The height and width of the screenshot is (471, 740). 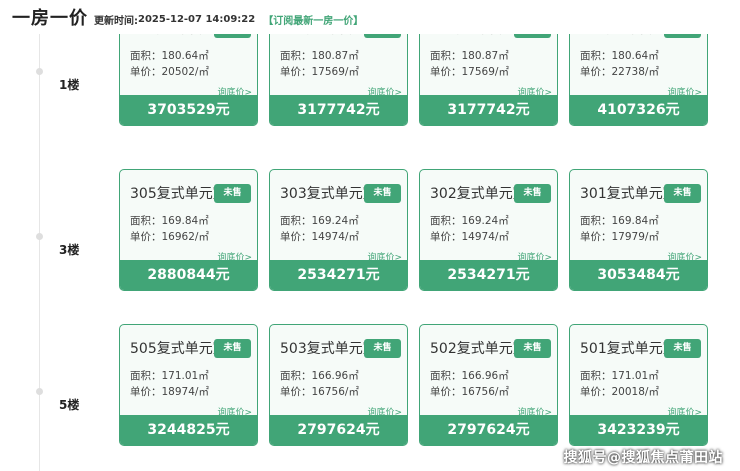 I want to click on floor-label: 1楼, so click(x=69, y=85).